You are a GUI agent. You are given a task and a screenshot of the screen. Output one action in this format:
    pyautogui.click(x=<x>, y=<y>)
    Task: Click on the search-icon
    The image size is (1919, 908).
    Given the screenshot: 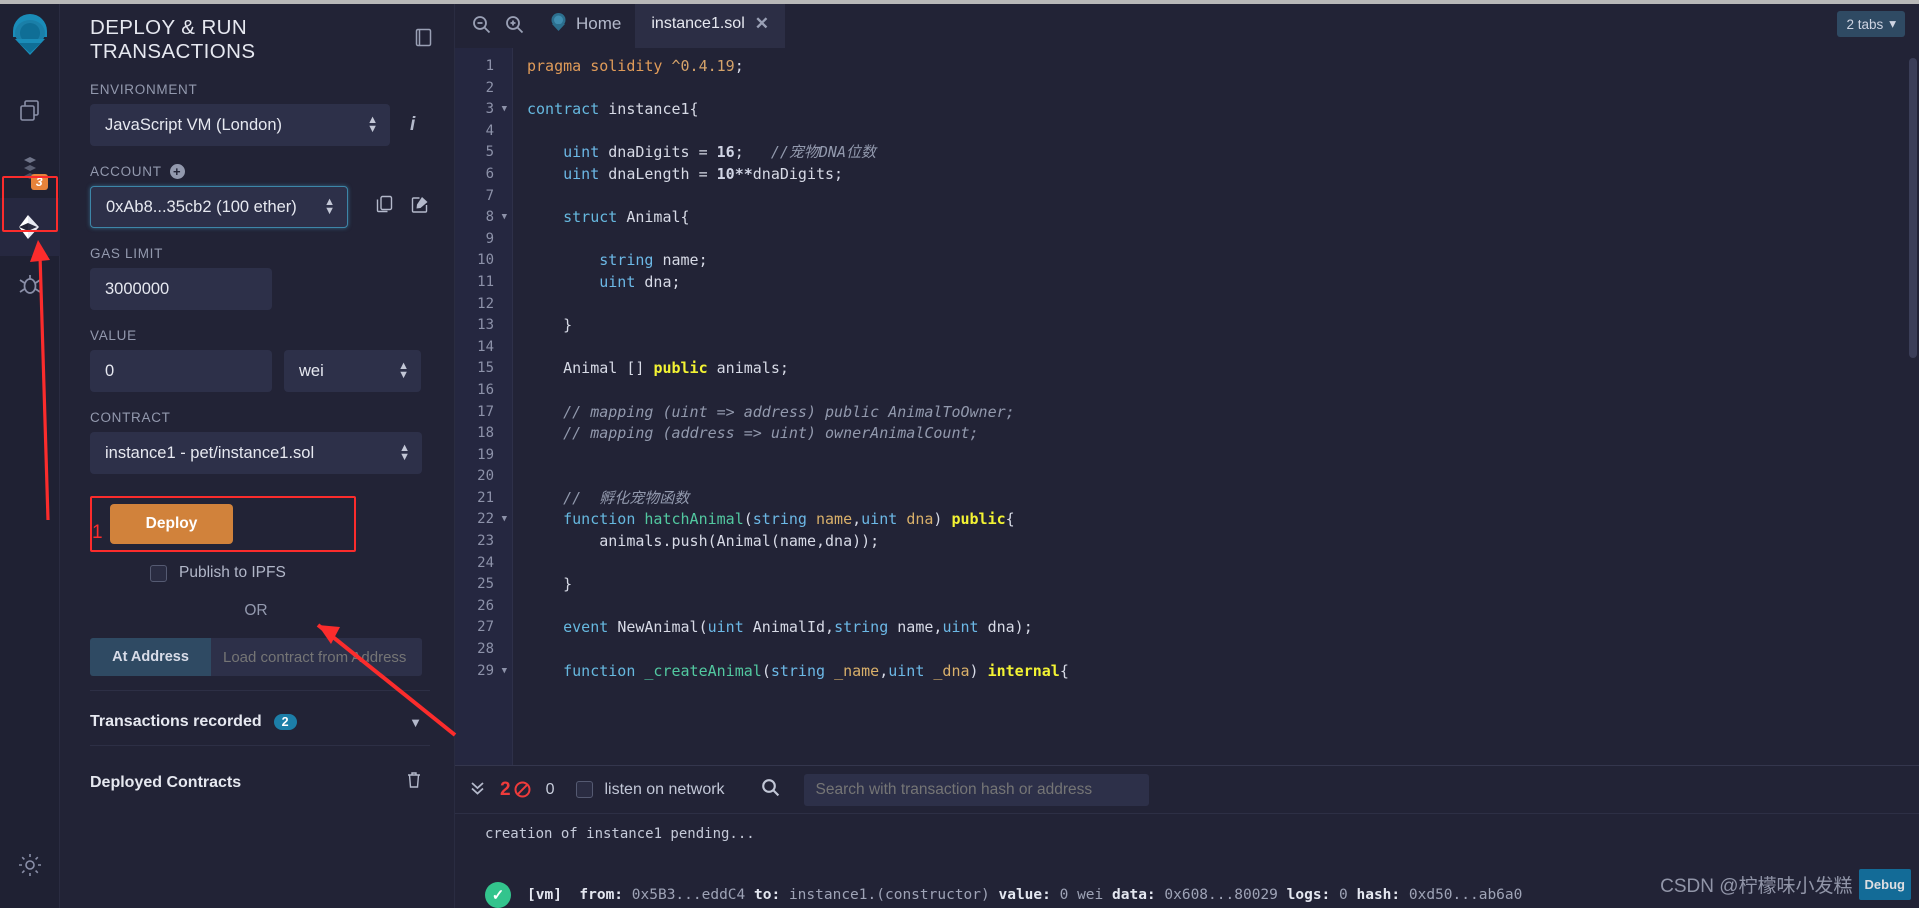 What is the action you would take?
    pyautogui.click(x=770, y=790)
    